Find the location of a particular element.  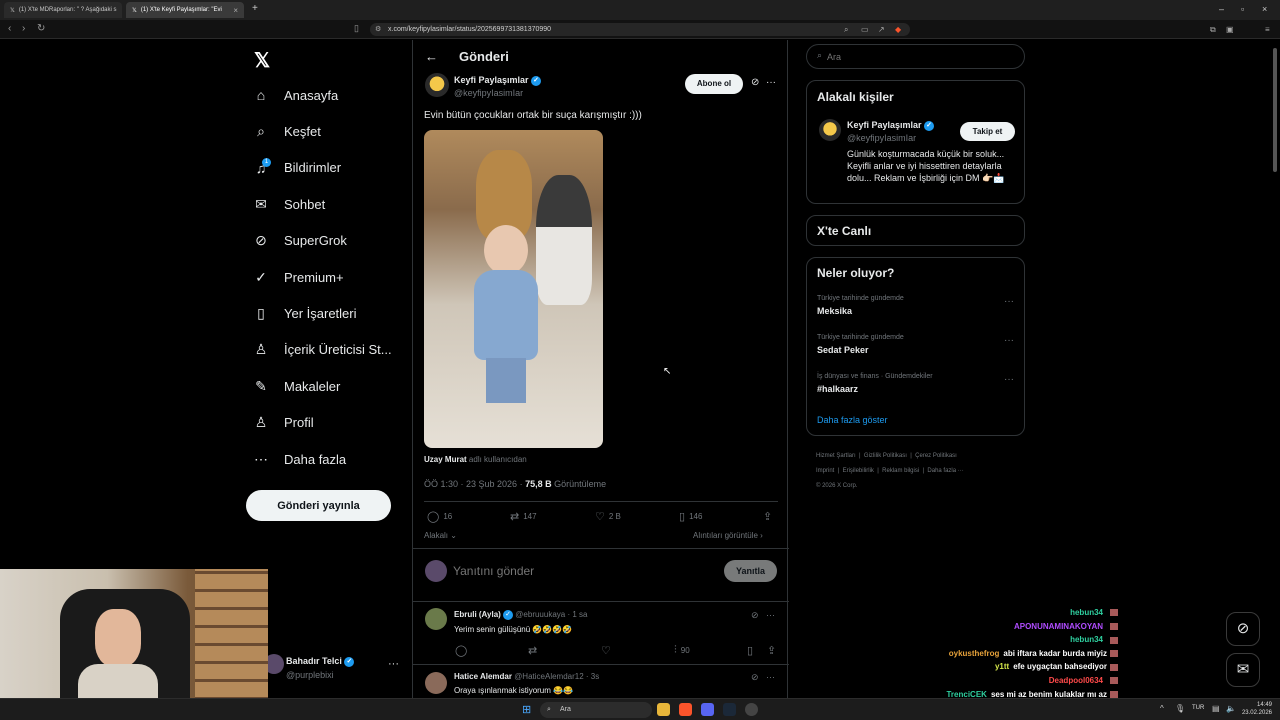

share-icon: ↗ is located at coordinates (881, 29).